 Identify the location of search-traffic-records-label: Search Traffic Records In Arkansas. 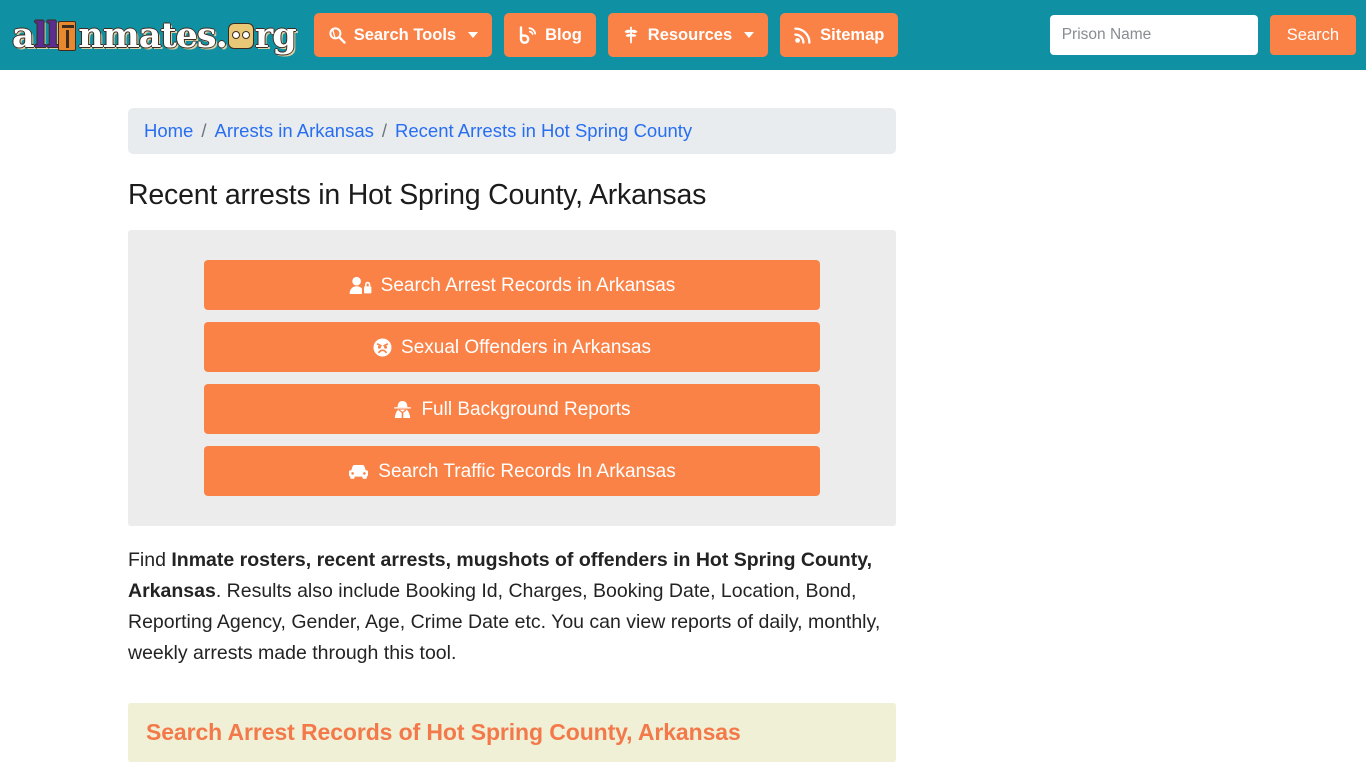
(527, 471).